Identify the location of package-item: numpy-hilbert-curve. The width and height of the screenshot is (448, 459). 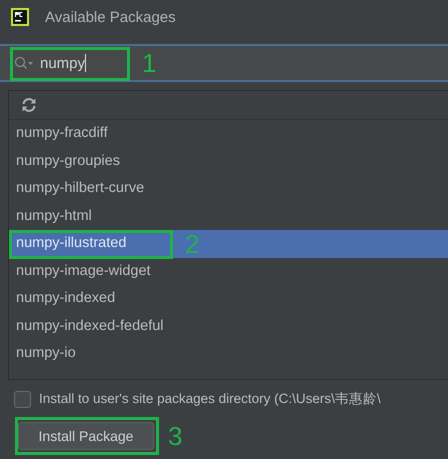
(228, 188).